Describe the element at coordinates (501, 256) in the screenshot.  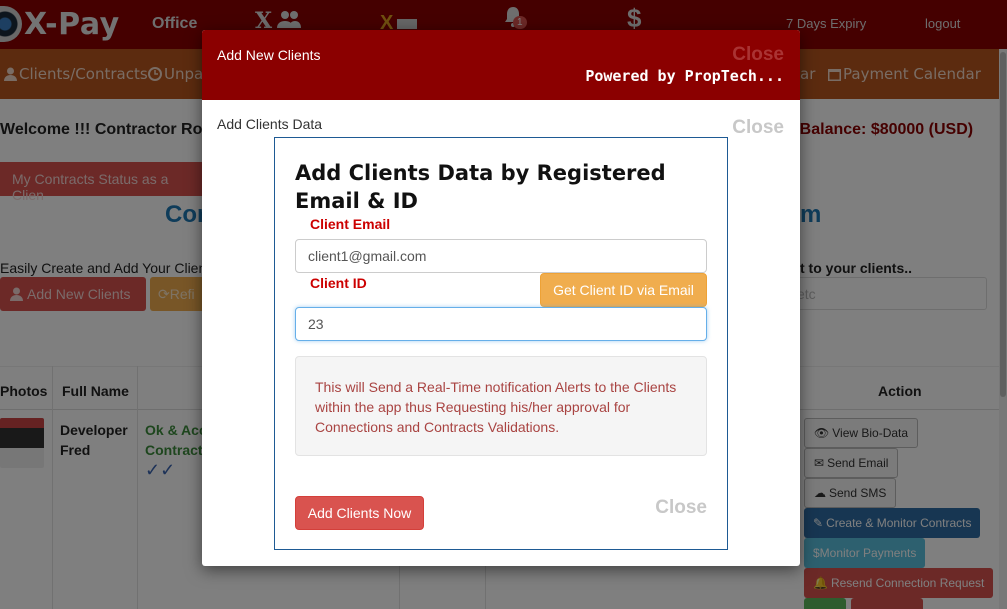
I see `client-email-field` at that location.